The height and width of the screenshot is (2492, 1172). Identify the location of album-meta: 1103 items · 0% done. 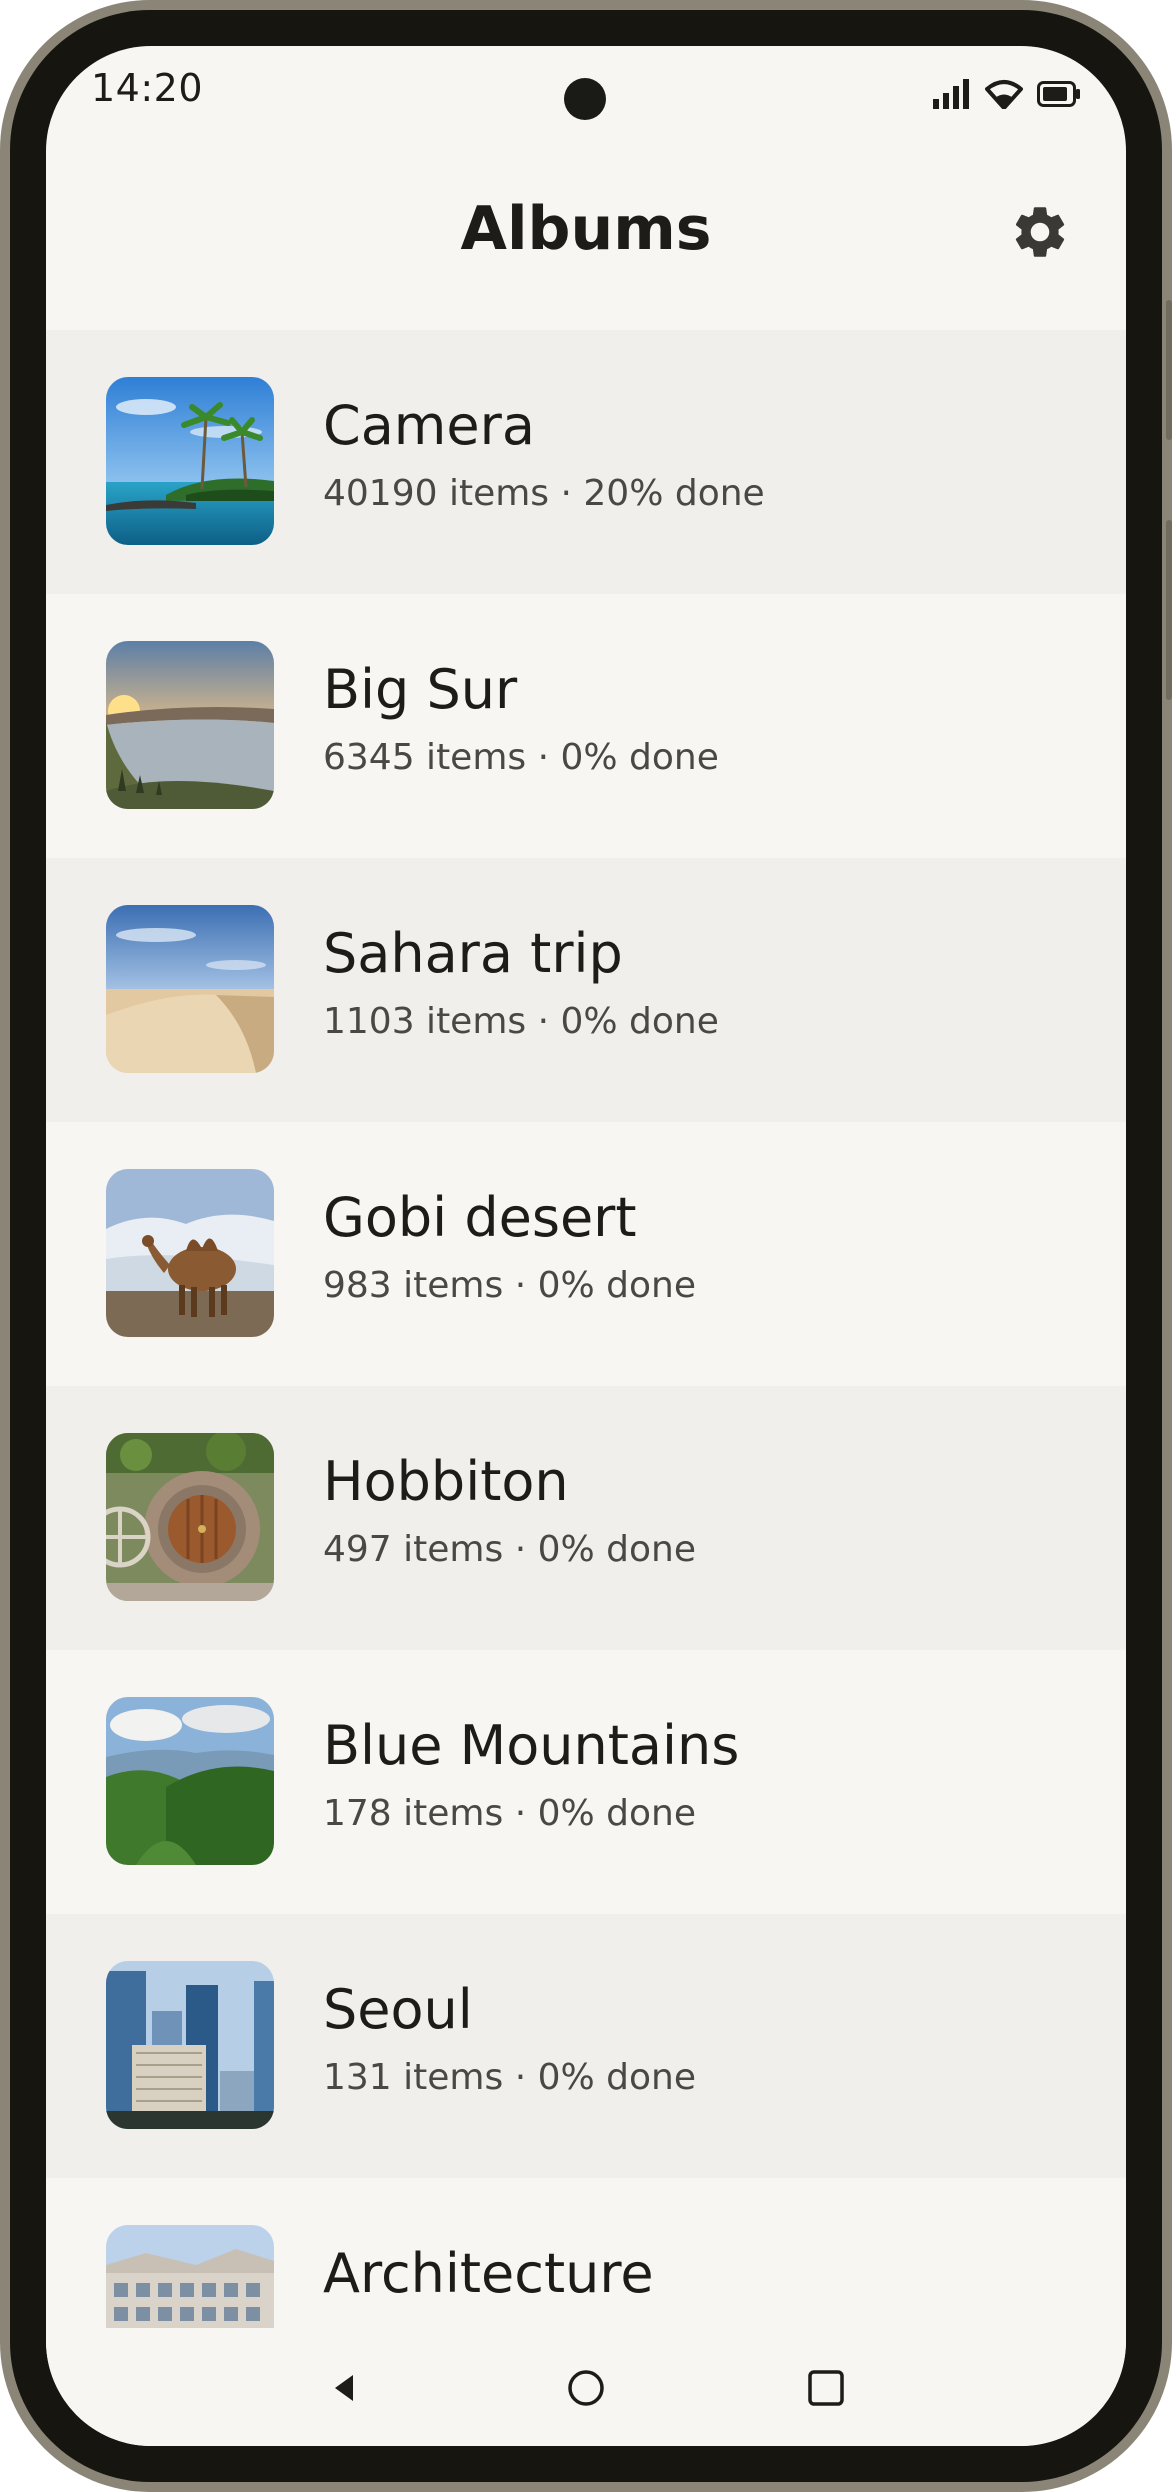
(521, 1021).